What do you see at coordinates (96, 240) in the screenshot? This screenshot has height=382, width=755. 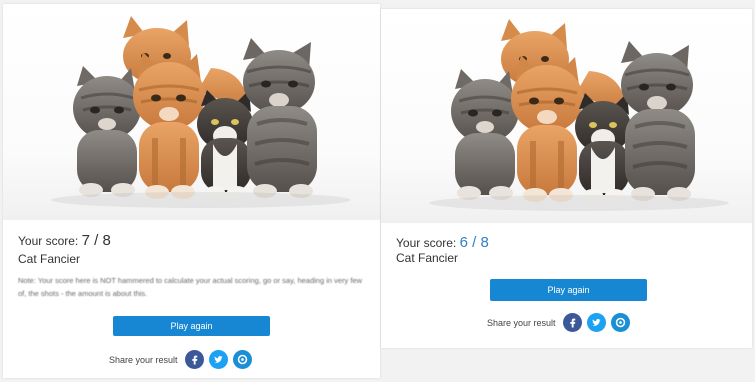 I see `score-value: 7 / 8` at bounding box center [96, 240].